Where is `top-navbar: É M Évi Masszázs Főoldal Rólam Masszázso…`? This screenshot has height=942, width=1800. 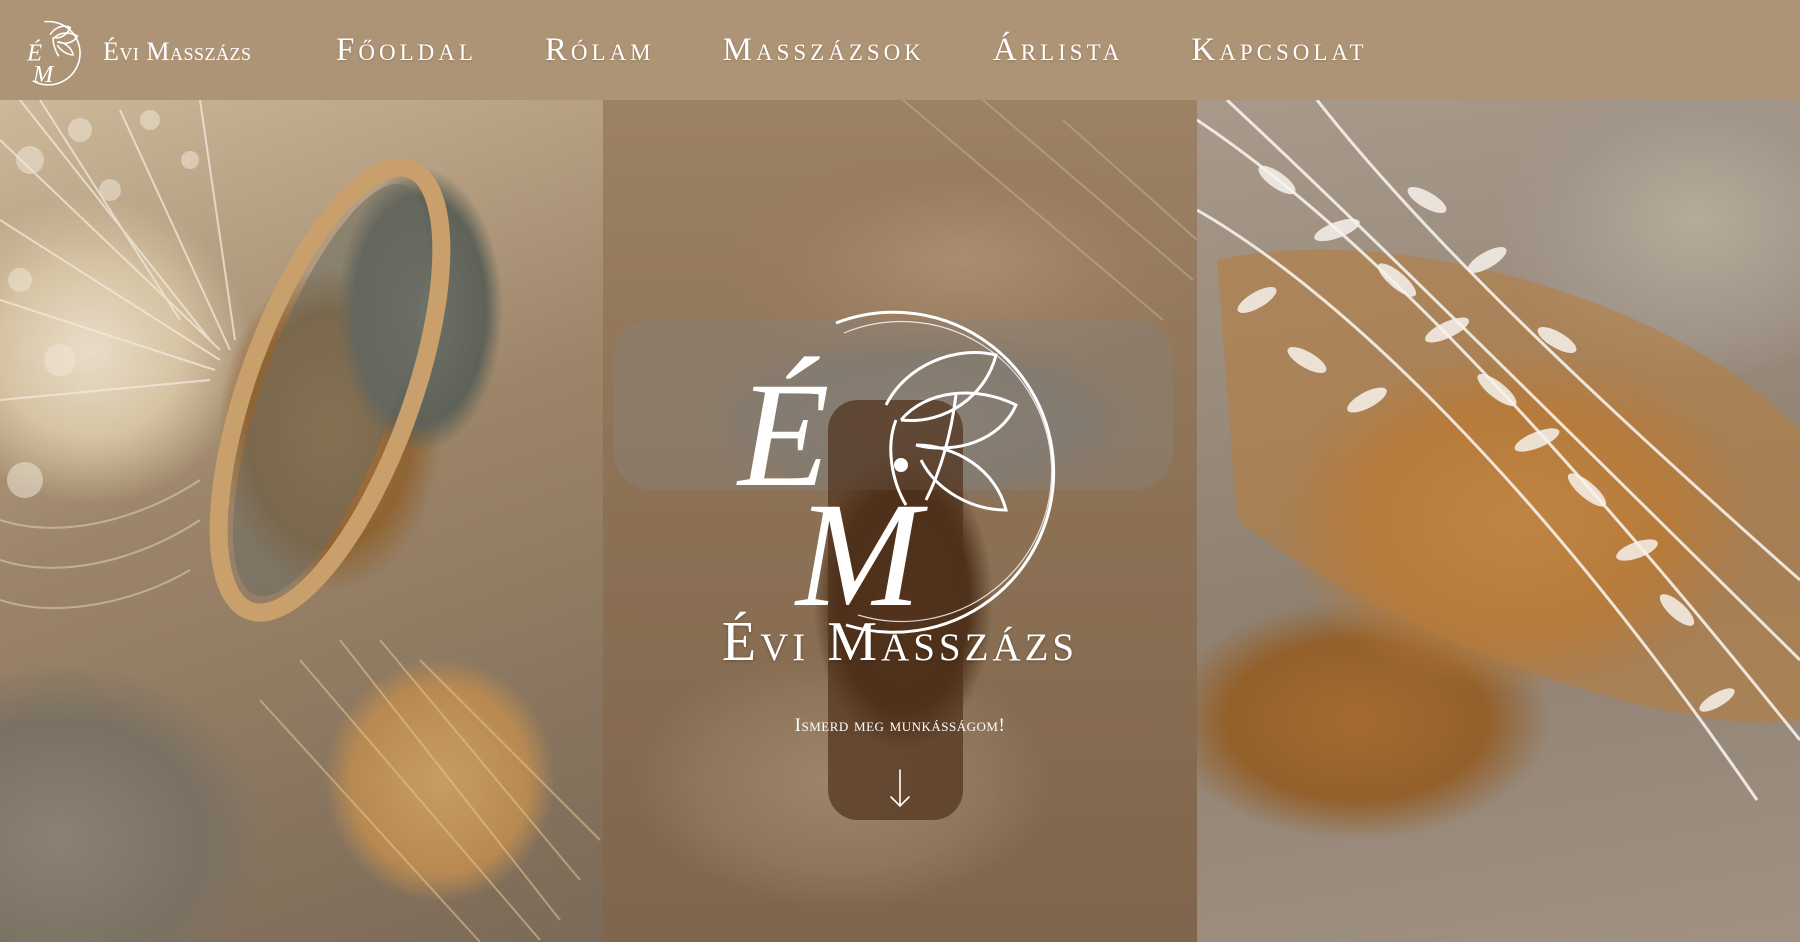 top-navbar: É M Évi Masszázs Főoldal Rólam Masszázso… is located at coordinates (900, 50).